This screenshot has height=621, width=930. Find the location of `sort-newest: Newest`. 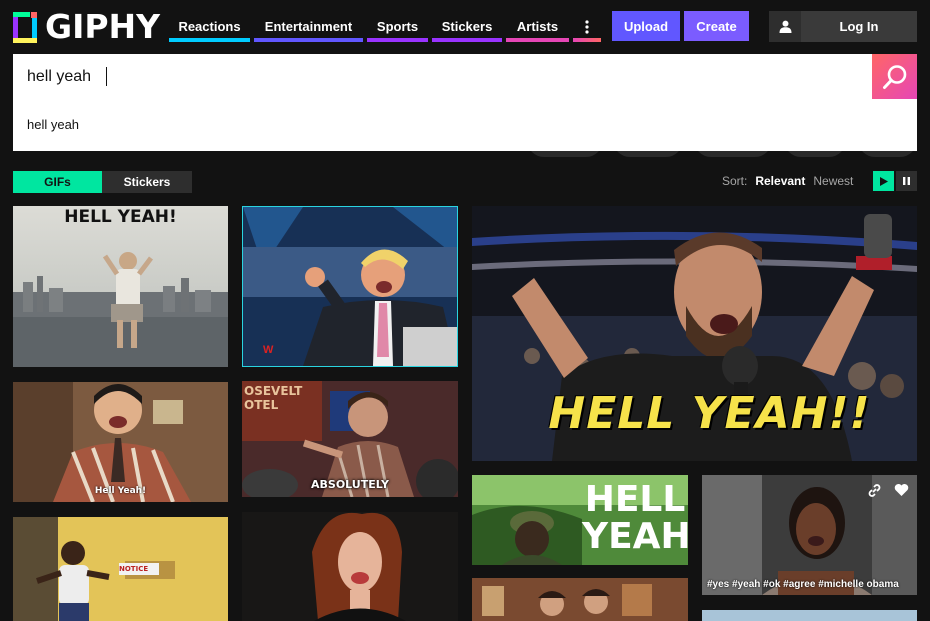

sort-newest: Newest is located at coordinates (833, 181).